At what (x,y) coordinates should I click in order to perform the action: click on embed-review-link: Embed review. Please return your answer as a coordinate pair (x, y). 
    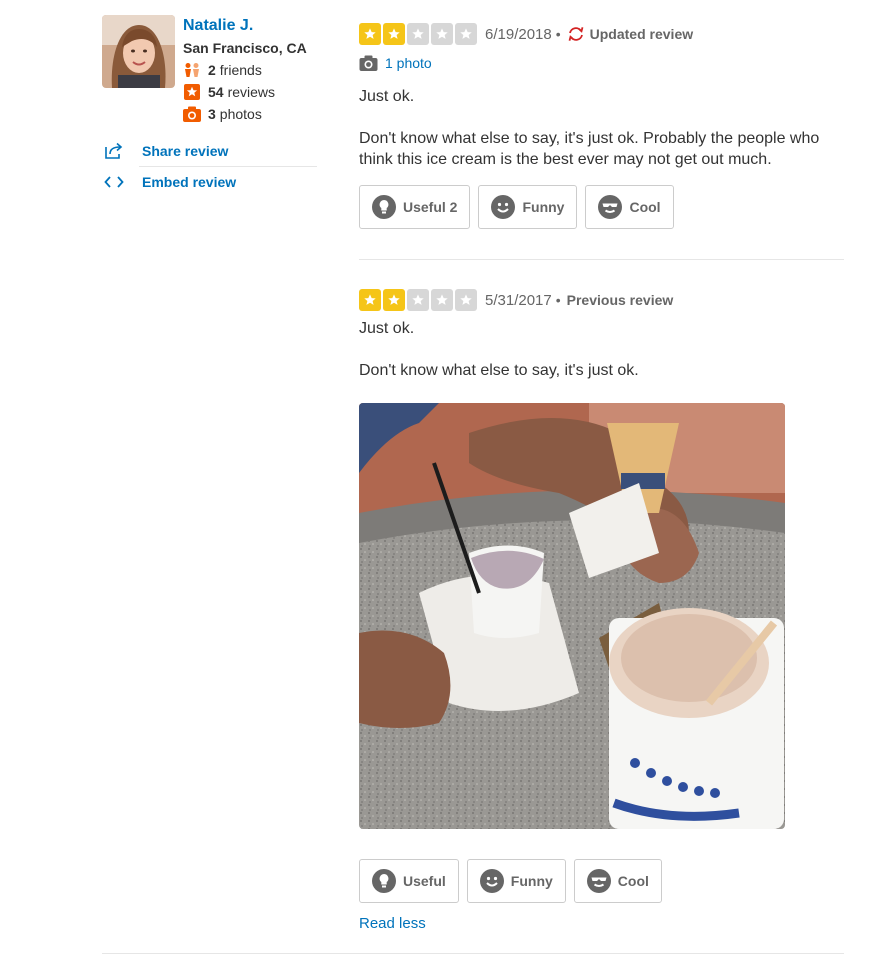
    Looking at the image, I should click on (209, 182).